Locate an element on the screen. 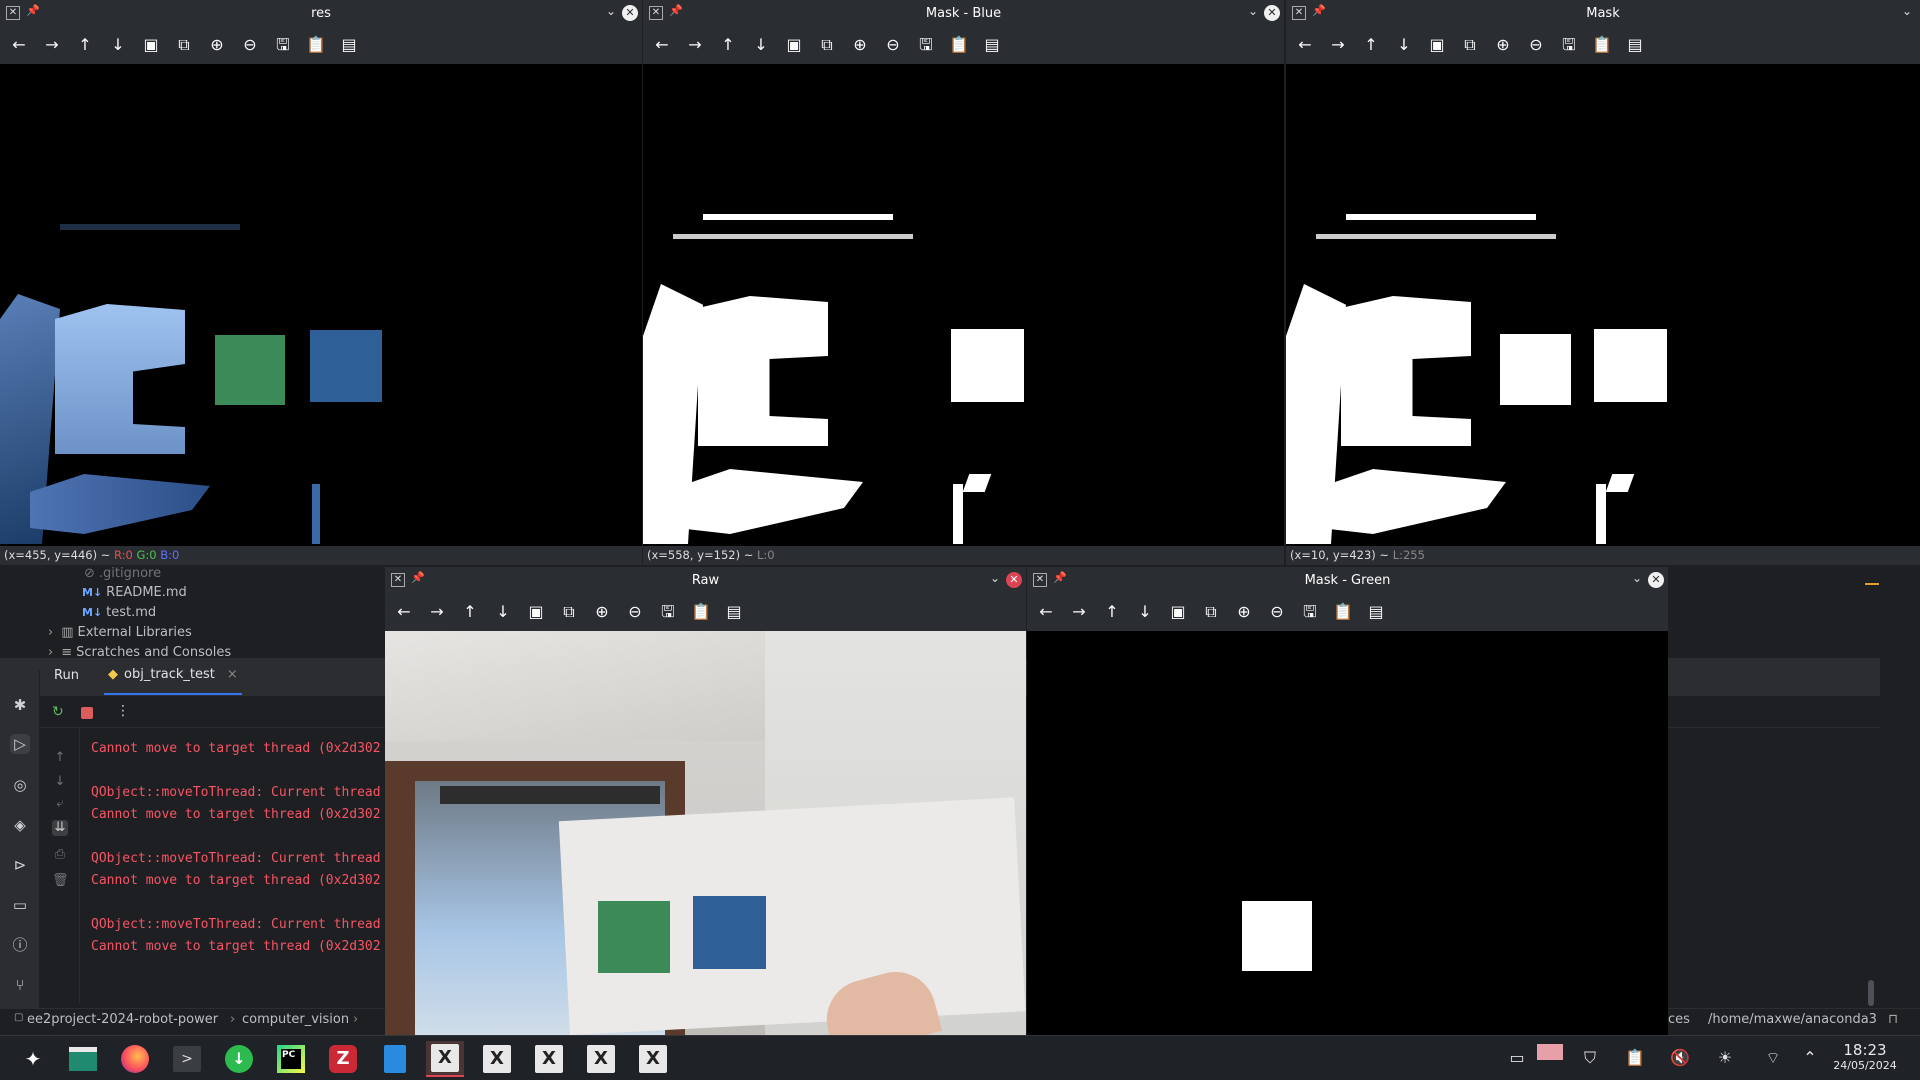 The width and height of the screenshot is (1920, 1080). breadcrumb-project: ee2project-2024-robot-power is located at coordinates (122, 1019).